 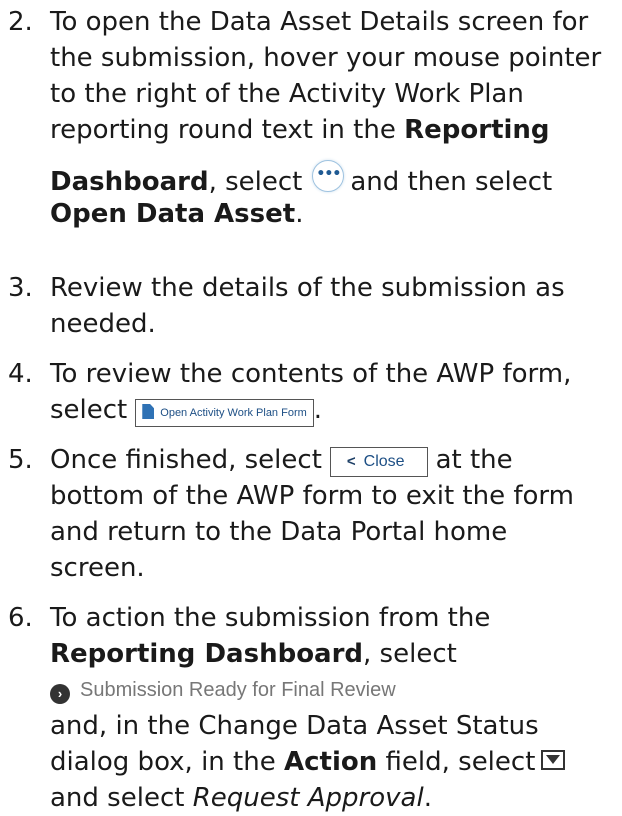 What do you see at coordinates (129, 182) in the screenshot?
I see `dashboard-term: Dashboard` at bounding box center [129, 182].